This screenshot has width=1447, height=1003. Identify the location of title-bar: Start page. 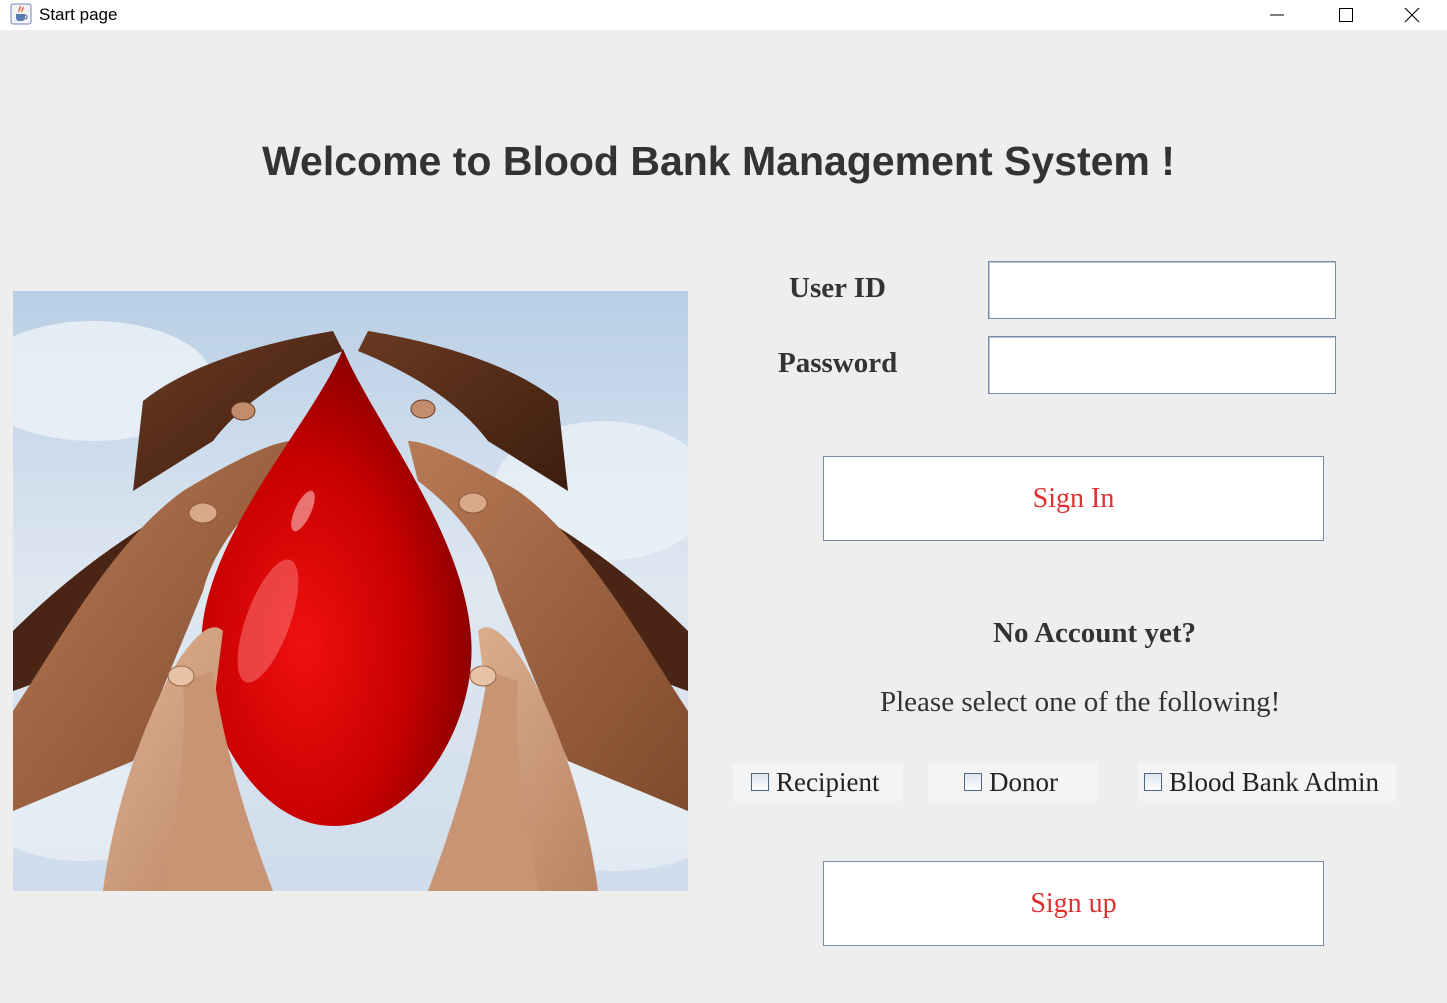
(723, 15).